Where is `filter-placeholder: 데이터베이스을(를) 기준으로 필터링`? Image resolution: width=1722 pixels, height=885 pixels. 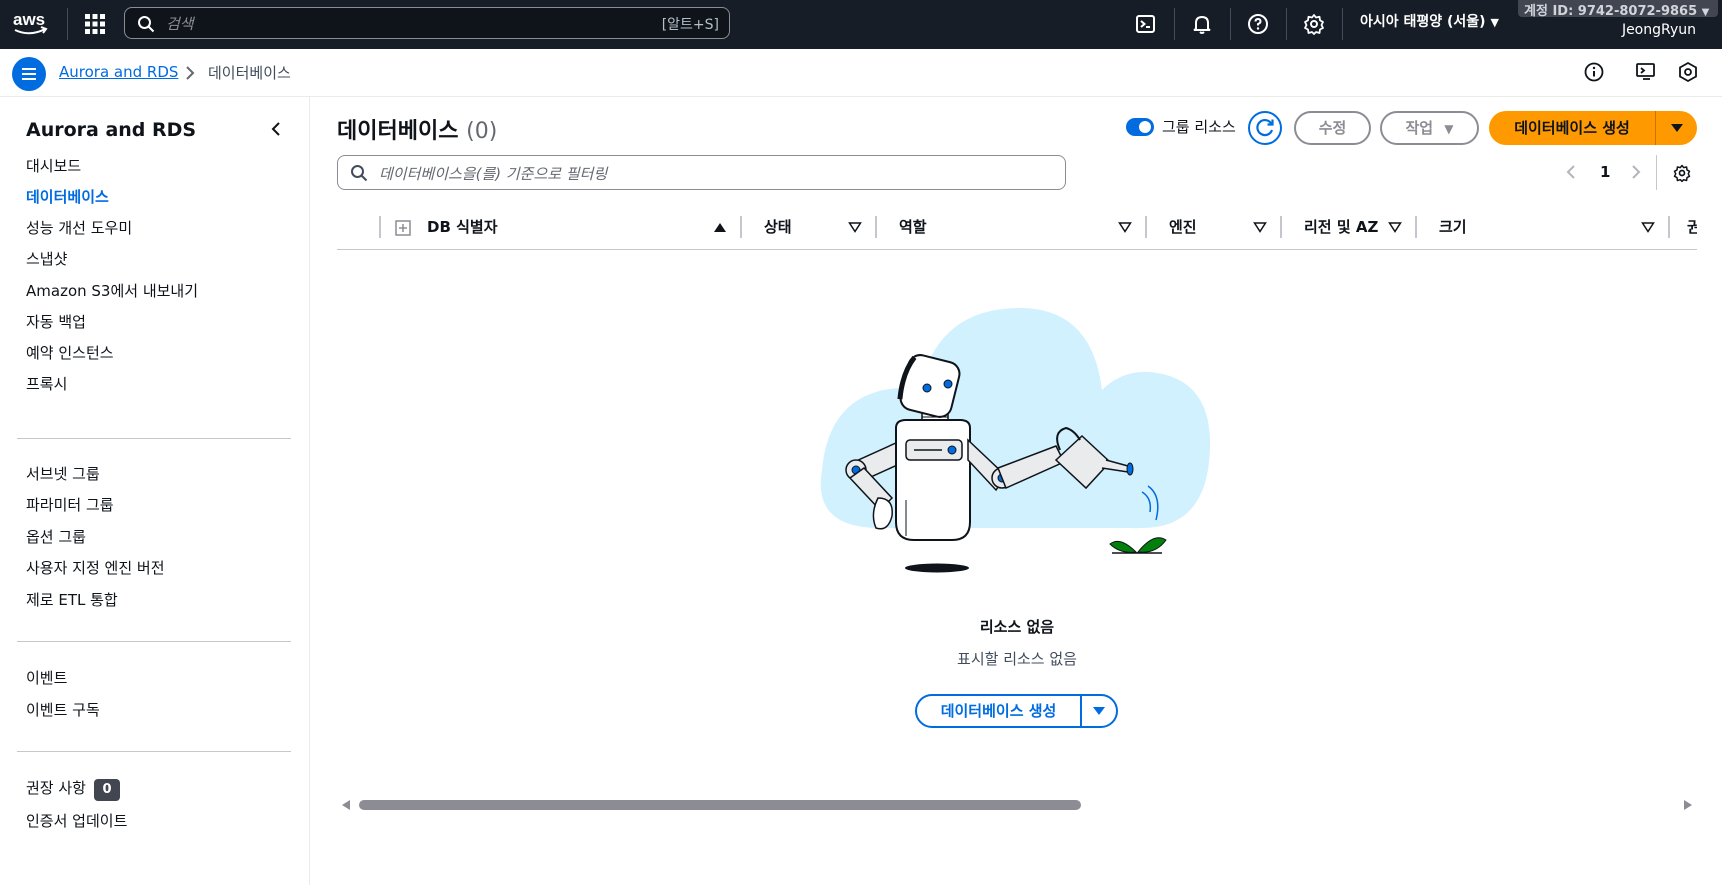
filter-placeholder: 데이터베이스을(를) 기준으로 필터링 is located at coordinates (493, 174).